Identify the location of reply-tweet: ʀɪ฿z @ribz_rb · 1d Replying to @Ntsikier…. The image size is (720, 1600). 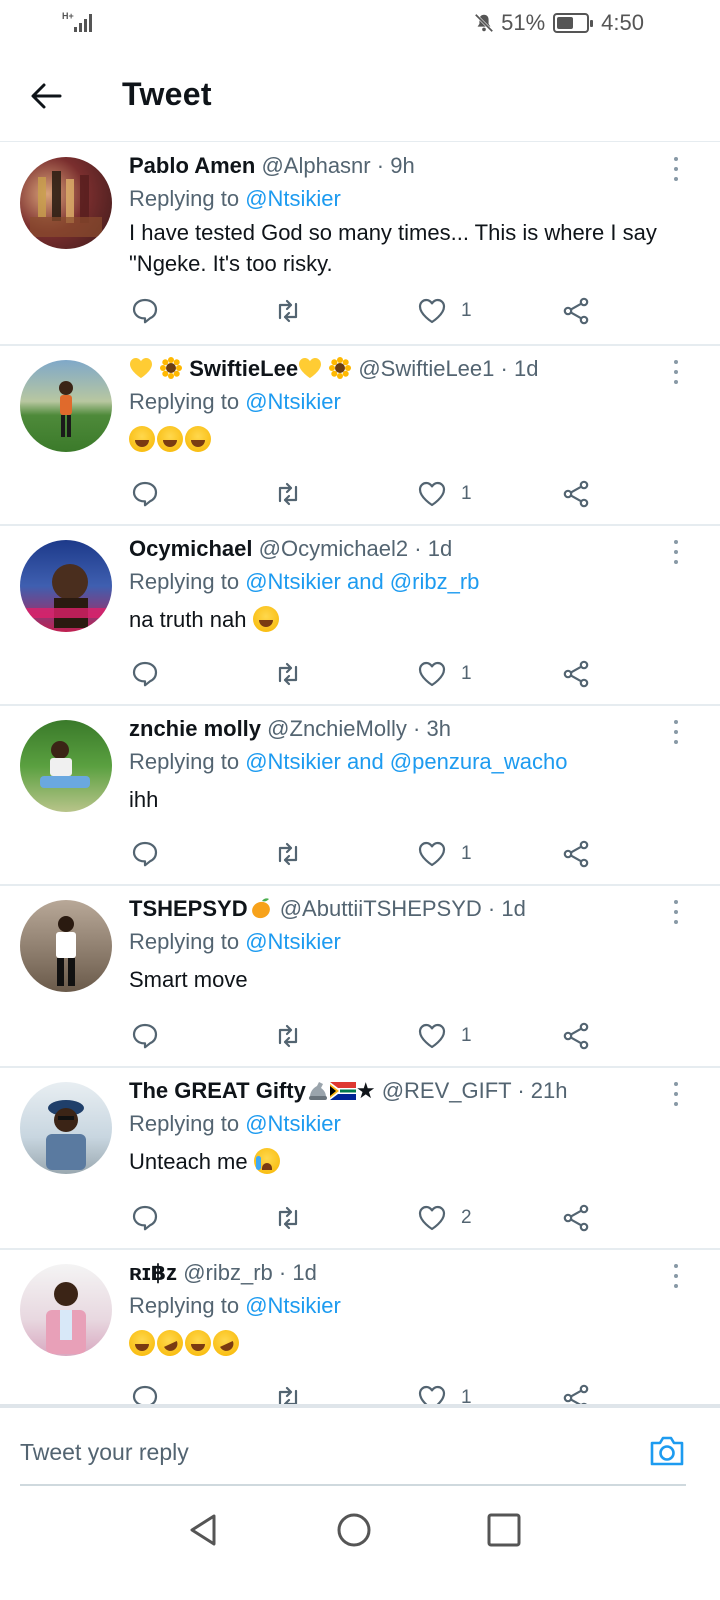
(360, 1339).